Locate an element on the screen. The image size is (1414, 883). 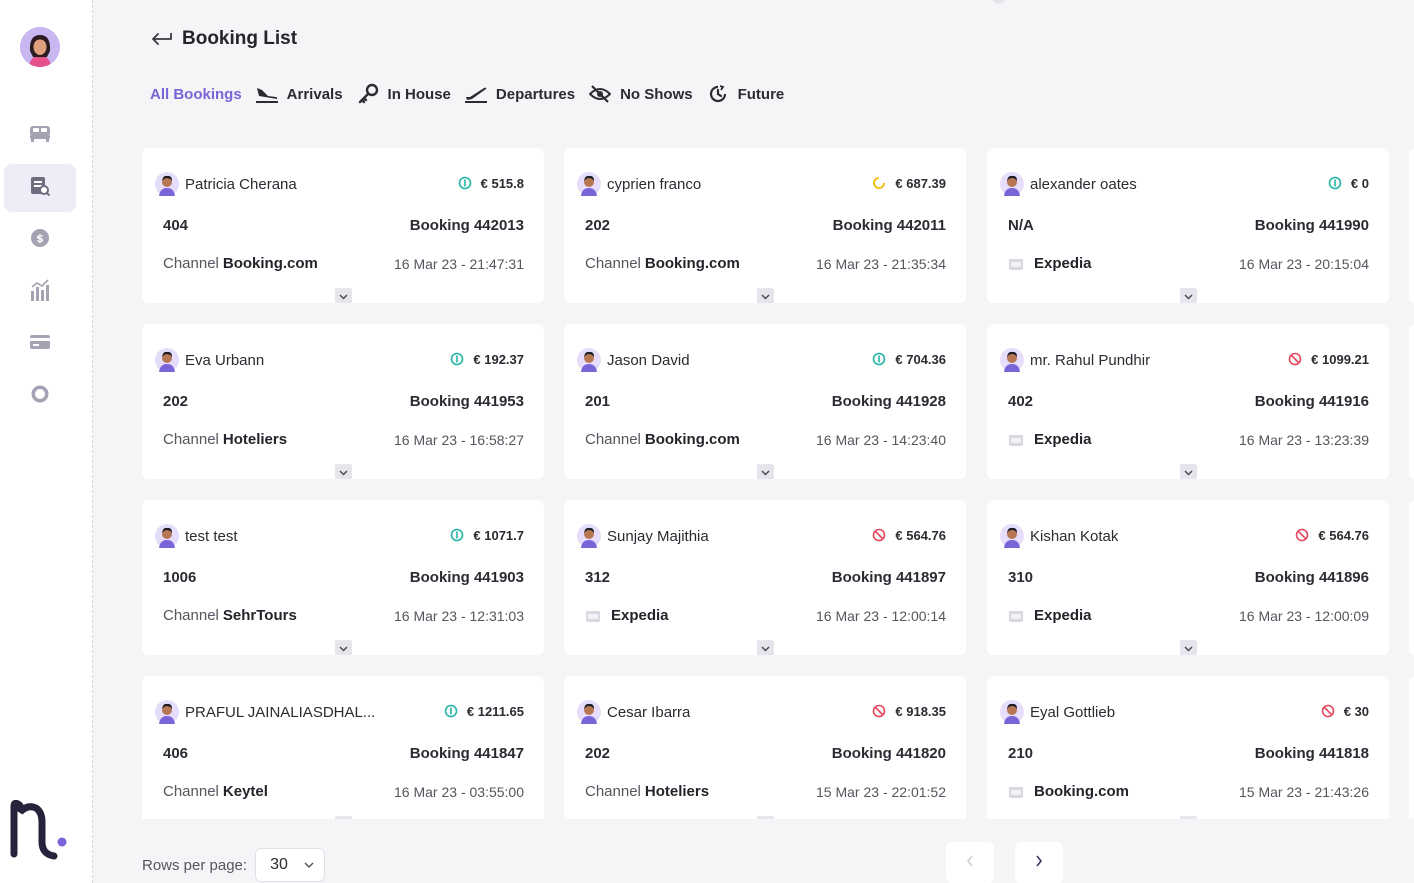
key-icon is located at coordinates (368, 94).